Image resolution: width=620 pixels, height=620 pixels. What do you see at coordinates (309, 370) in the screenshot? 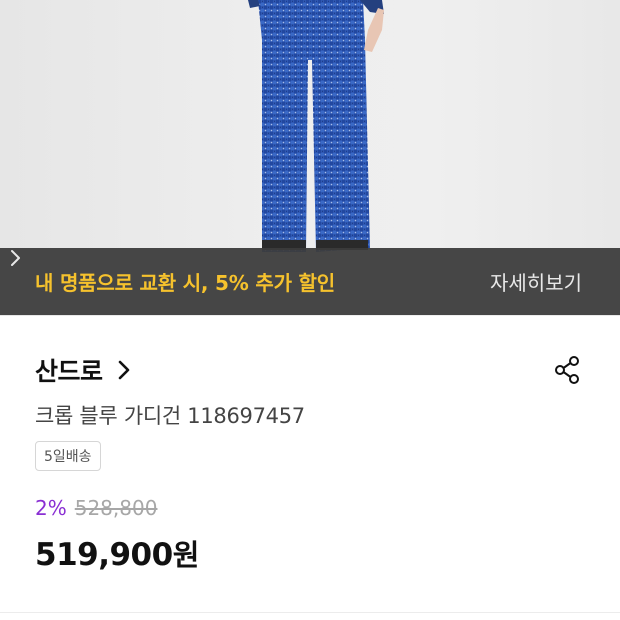
I see `brand-row: 산드로` at bounding box center [309, 370].